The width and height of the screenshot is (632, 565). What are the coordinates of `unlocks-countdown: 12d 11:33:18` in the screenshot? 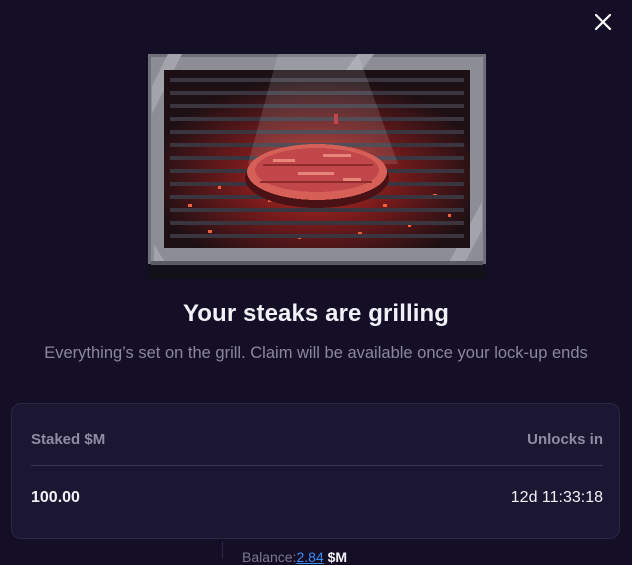 It's located at (556, 497).